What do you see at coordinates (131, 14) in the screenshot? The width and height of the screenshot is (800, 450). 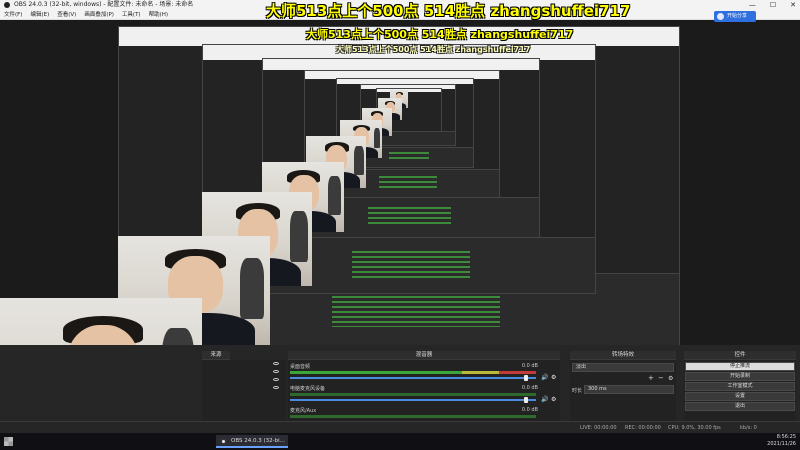 I see `menu-tools: 工具(T)` at bounding box center [131, 14].